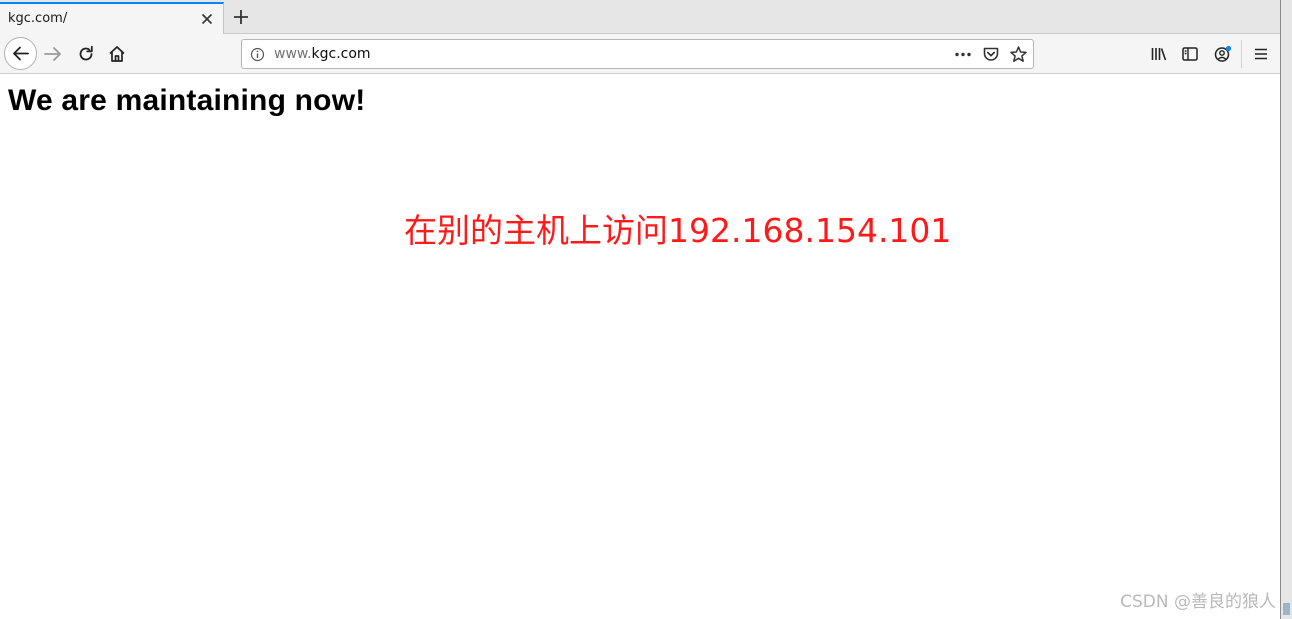 This screenshot has height=619, width=1292. I want to click on watermark: CSDN @善良的狼人, so click(1198, 602).